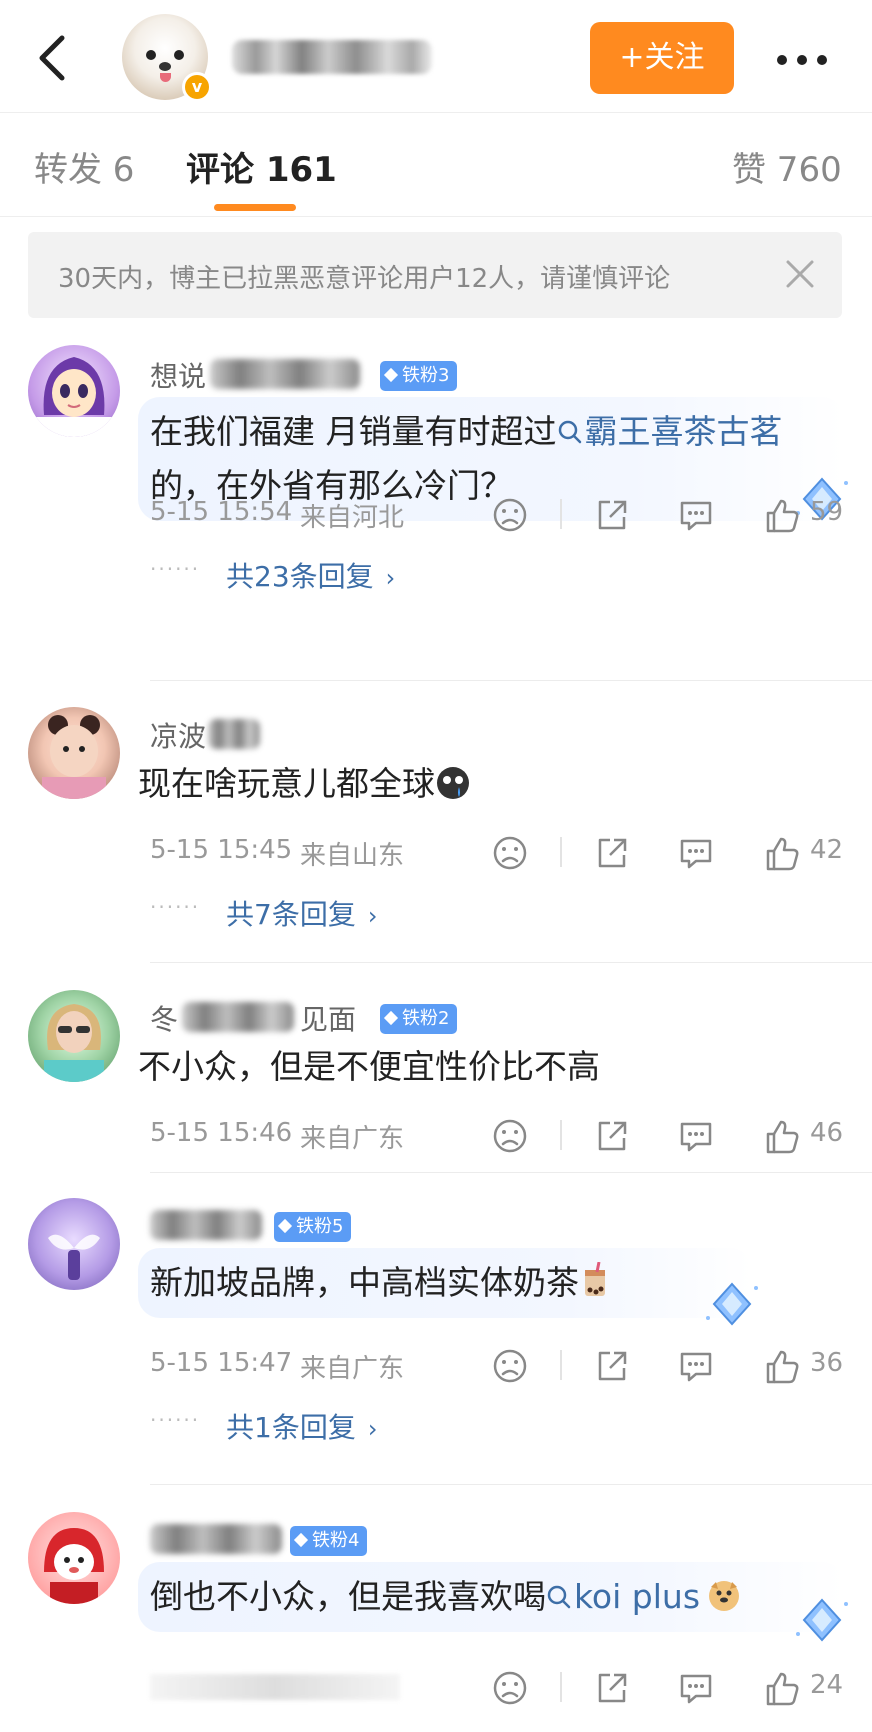  I want to click on comment-author: 凉波, so click(260, 735).